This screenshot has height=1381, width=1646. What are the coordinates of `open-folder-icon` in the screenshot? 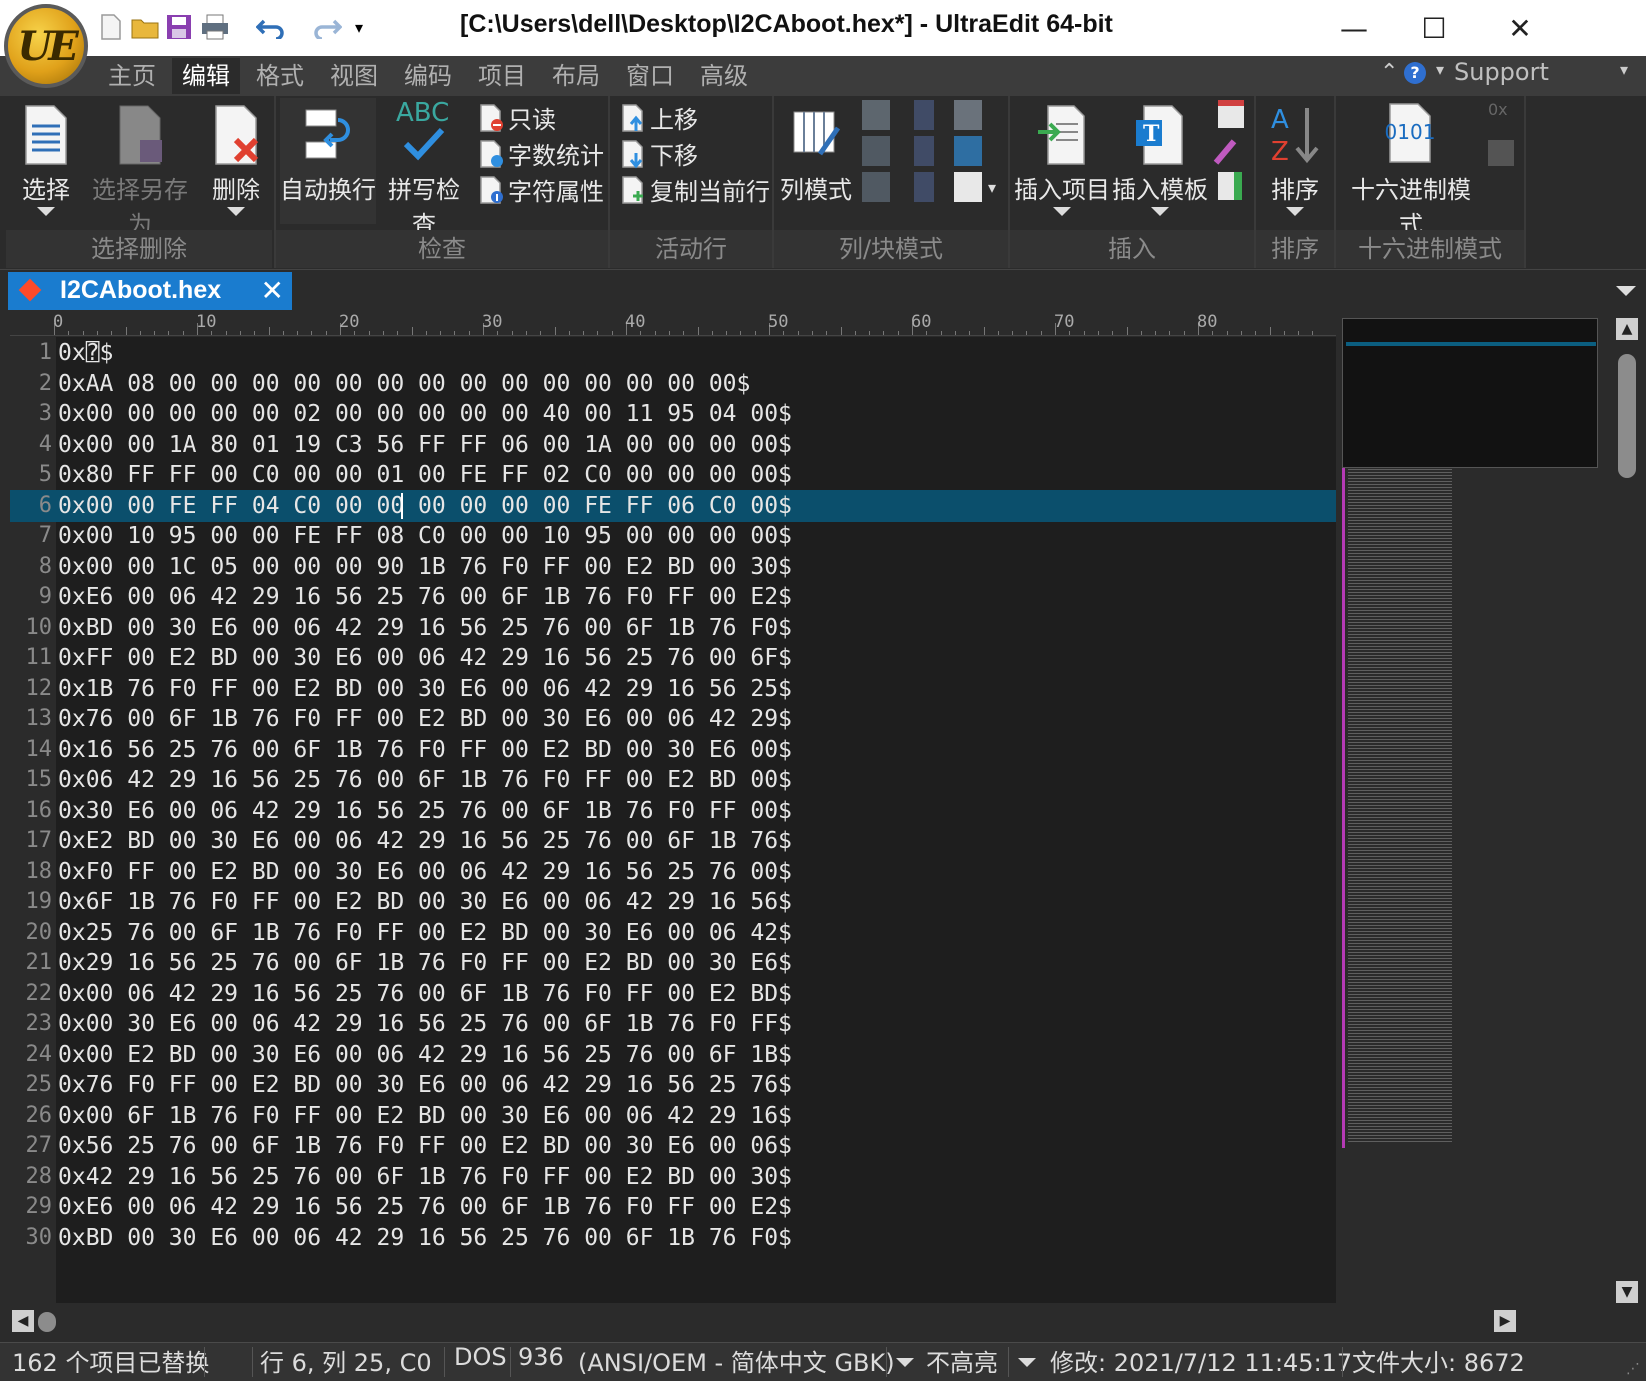 It's located at (145, 27).